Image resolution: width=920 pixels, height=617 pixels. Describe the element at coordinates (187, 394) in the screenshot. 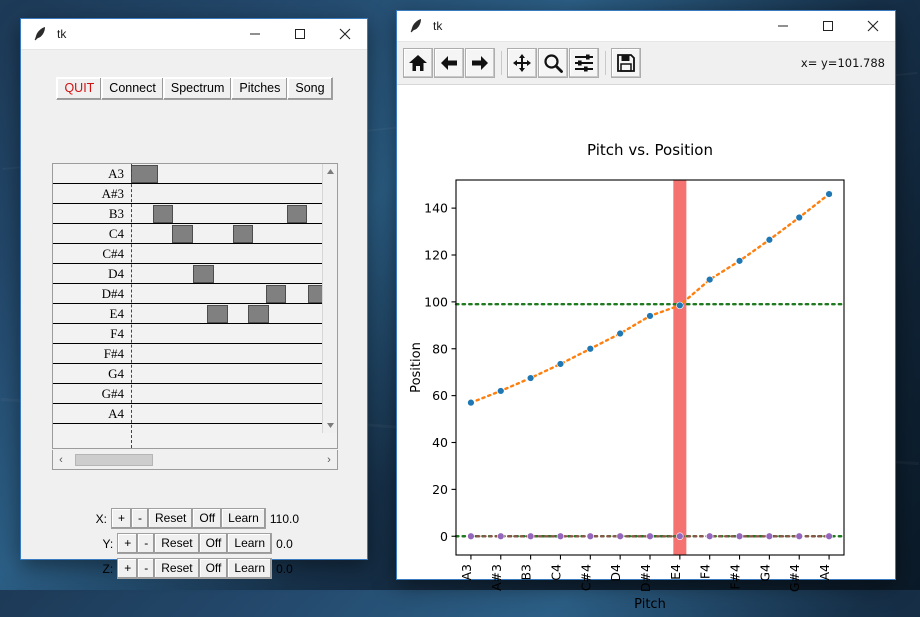

I see `piano-roll-row: G#4` at that location.